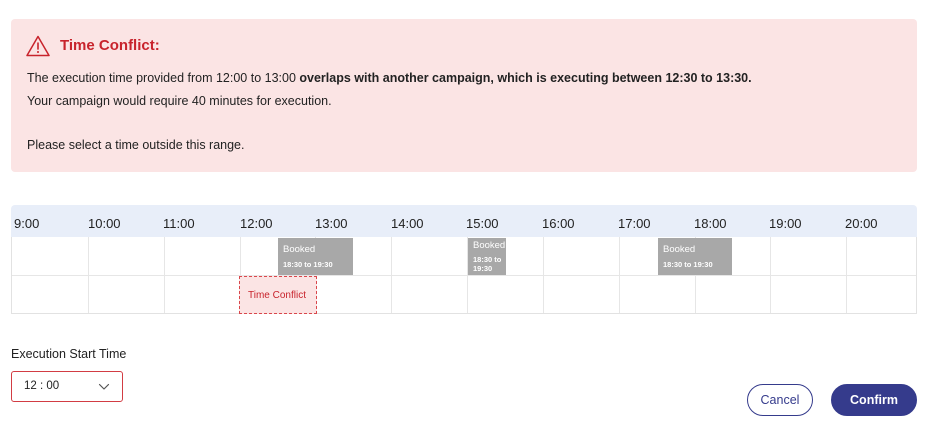 The height and width of the screenshot is (428, 933). I want to click on alert-message-line-3: Please select a time outside this range., so click(136, 145).